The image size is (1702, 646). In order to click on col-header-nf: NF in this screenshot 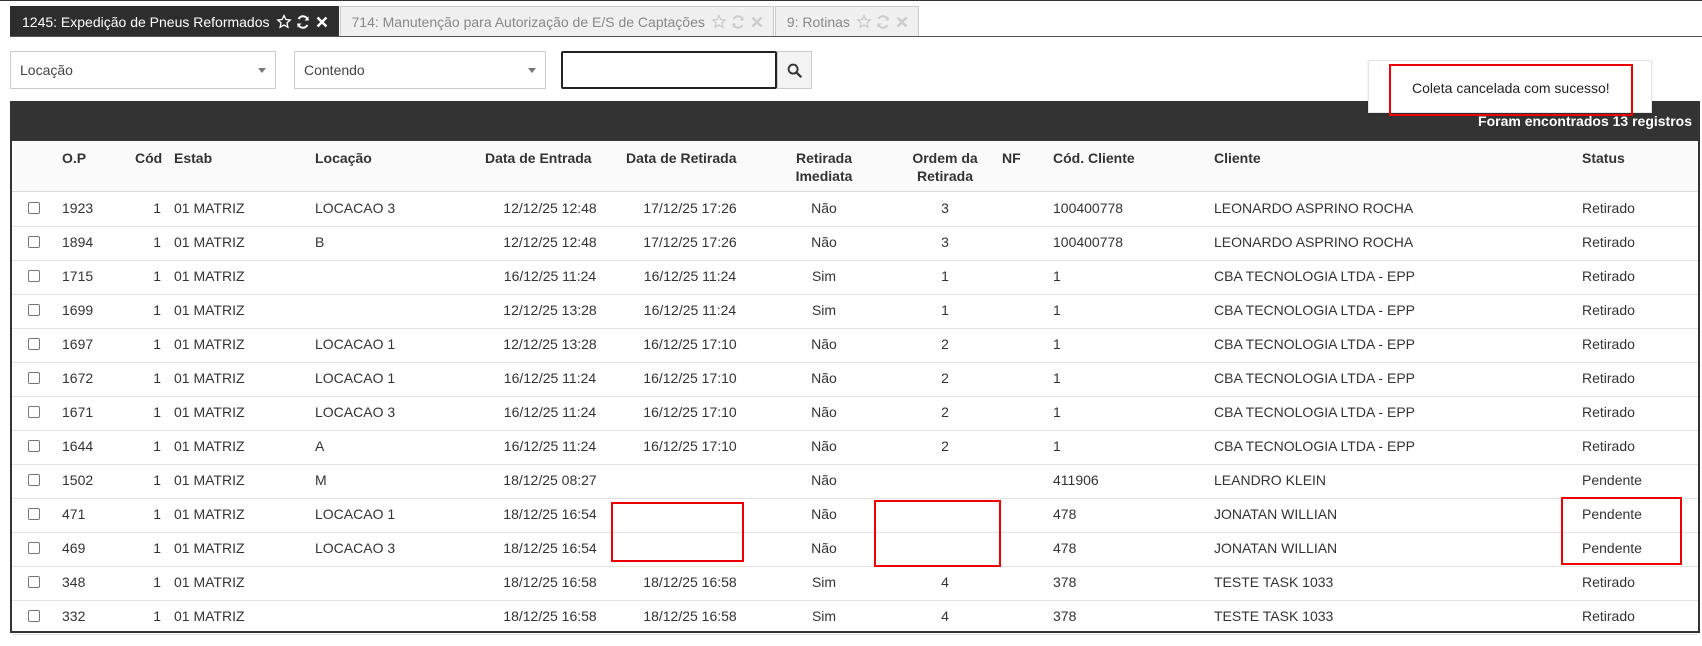, I will do `click(1011, 158)`.